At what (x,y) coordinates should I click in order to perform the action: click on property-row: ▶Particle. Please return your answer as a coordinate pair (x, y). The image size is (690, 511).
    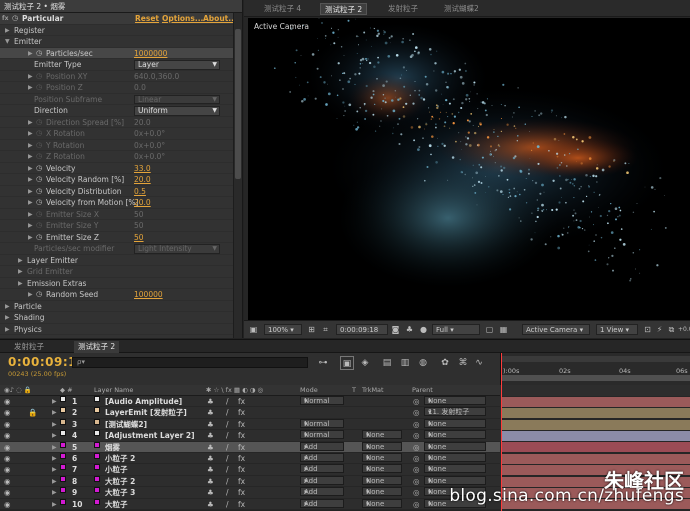
    Looking at the image, I should click on (116, 307).